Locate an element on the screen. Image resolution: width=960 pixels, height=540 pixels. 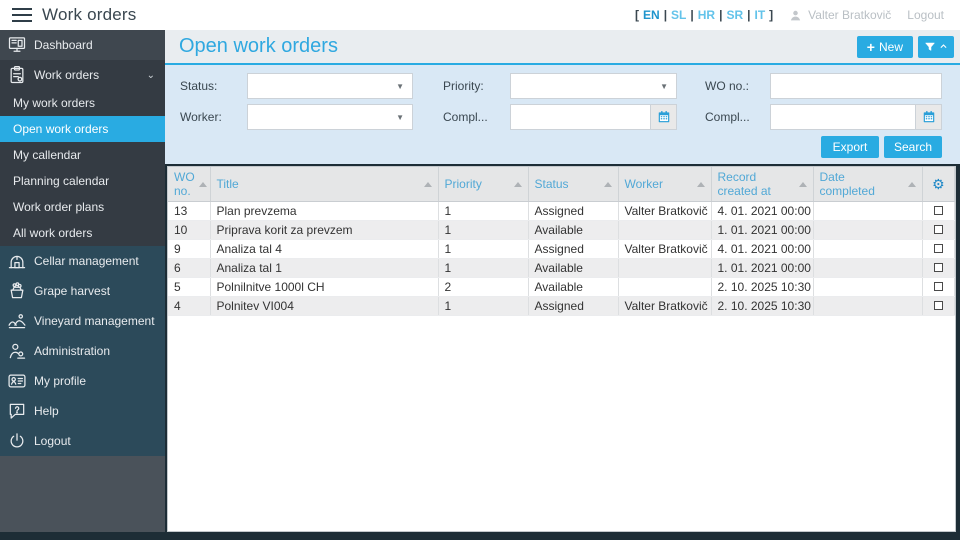
sidebar-item-label: Grape harvest is located at coordinates (72, 291).